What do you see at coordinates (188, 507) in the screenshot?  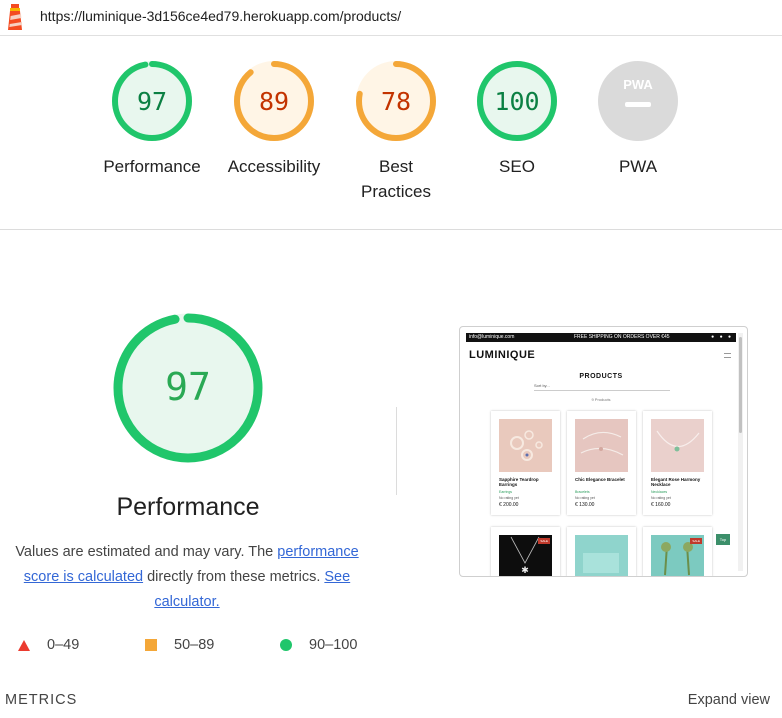 I see `performance-title: Performance` at bounding box center [188, 507].